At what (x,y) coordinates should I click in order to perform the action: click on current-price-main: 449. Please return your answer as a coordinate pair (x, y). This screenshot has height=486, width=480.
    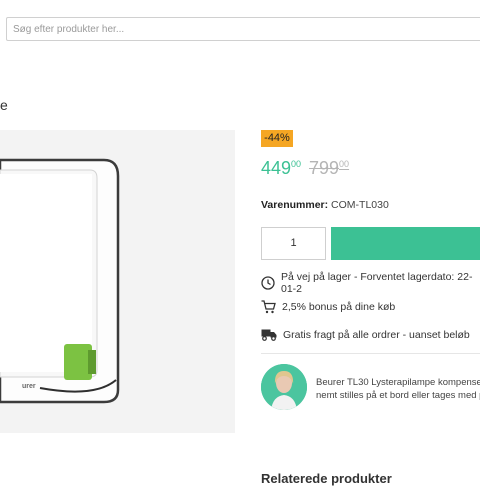
    Looking at the image, I should click on (276, 168).